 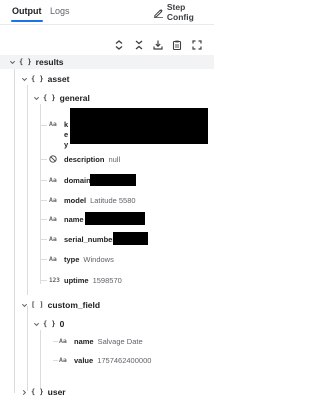 What do you see at coordinates (180, 12) in the screenshot?
I see `step-config-label: Step Config` at bounding box center [180, 12].